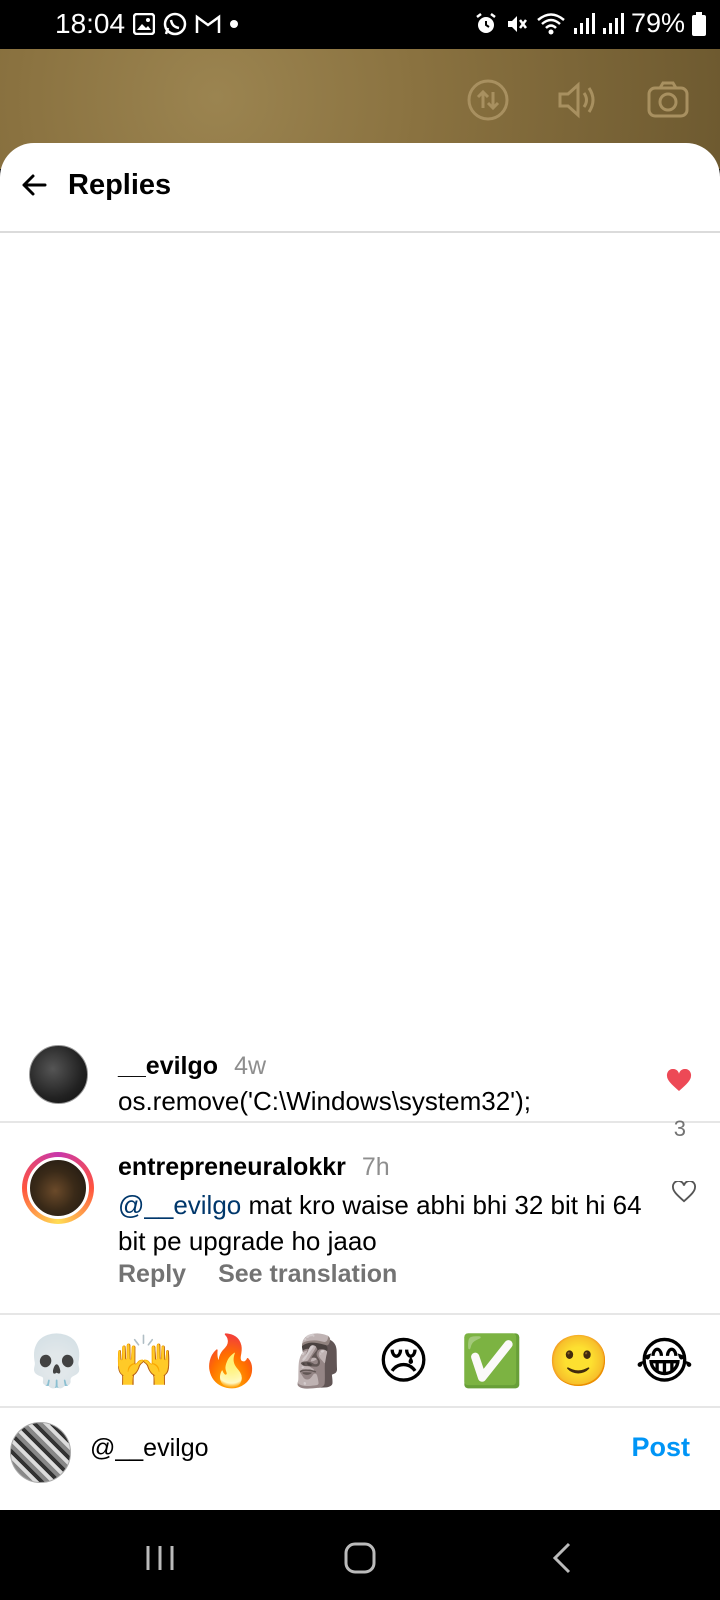 The image size is (720, 1600). I want to click on notification-icons, so click(186, 24).